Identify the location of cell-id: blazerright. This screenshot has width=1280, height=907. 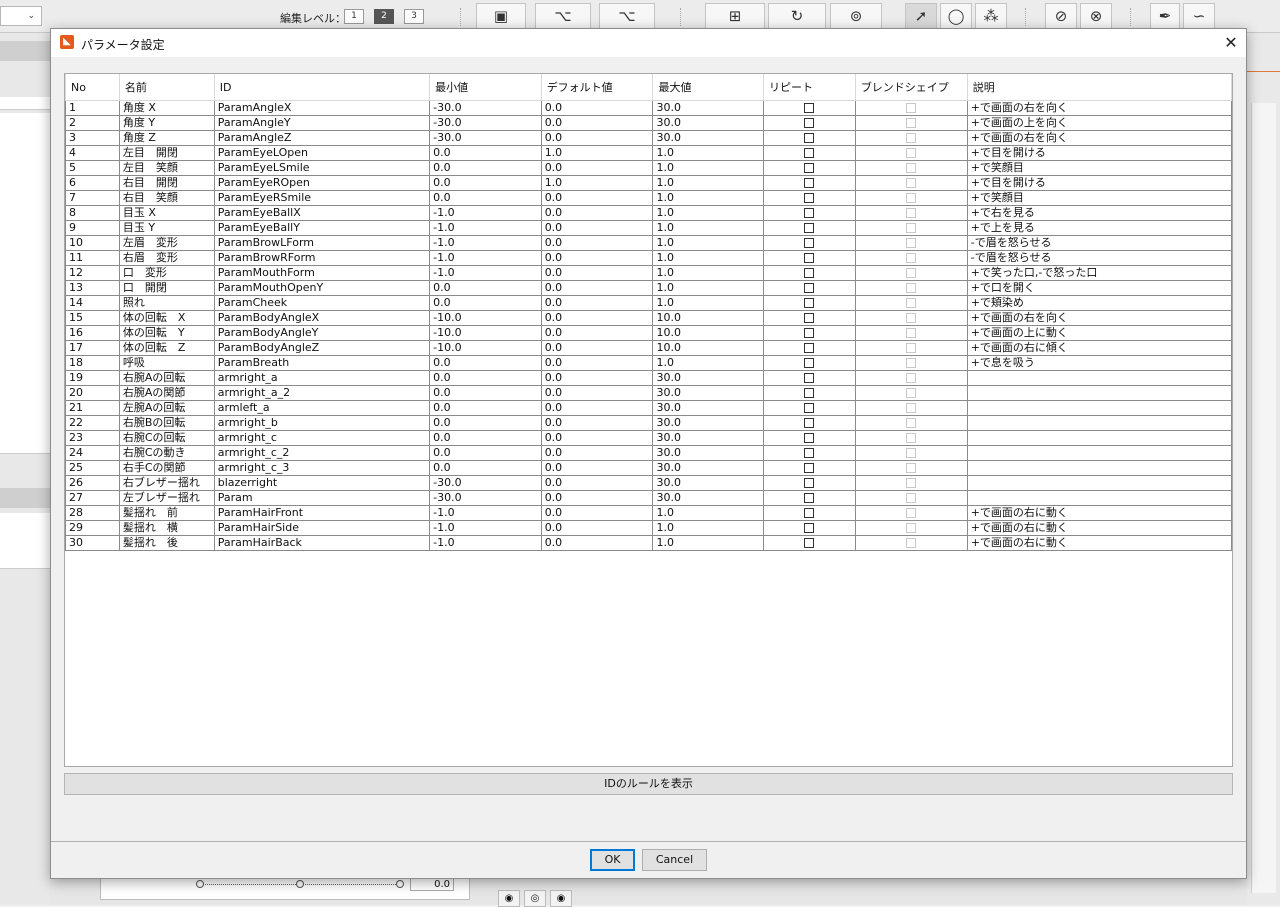
(322, 483).